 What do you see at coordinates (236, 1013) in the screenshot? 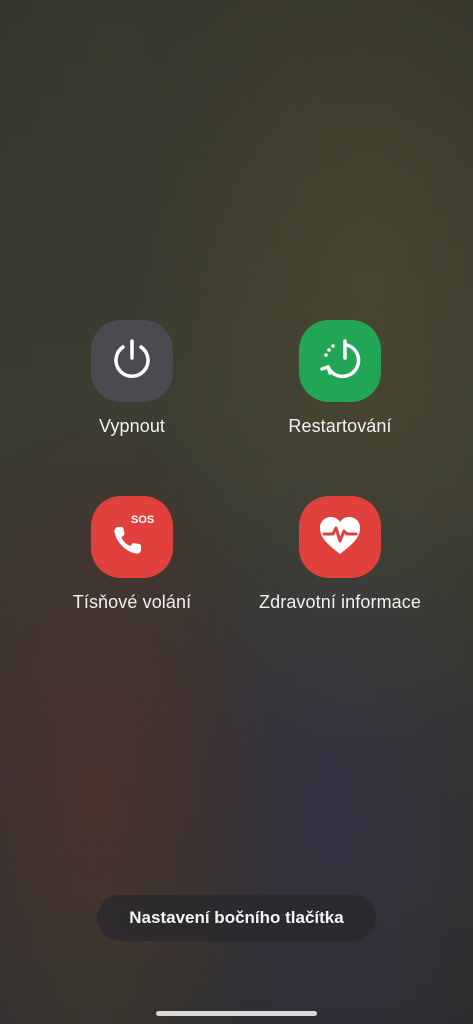
I see `navigation-gesture-bar` at bounding box center [236, 1013].